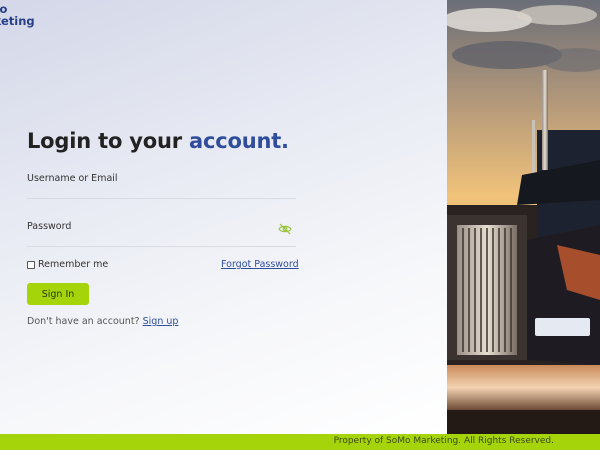  Describe the element at coordinates (83, 321) in the screenshot. I see `signup-prompt: Don't have an account?` at that location.